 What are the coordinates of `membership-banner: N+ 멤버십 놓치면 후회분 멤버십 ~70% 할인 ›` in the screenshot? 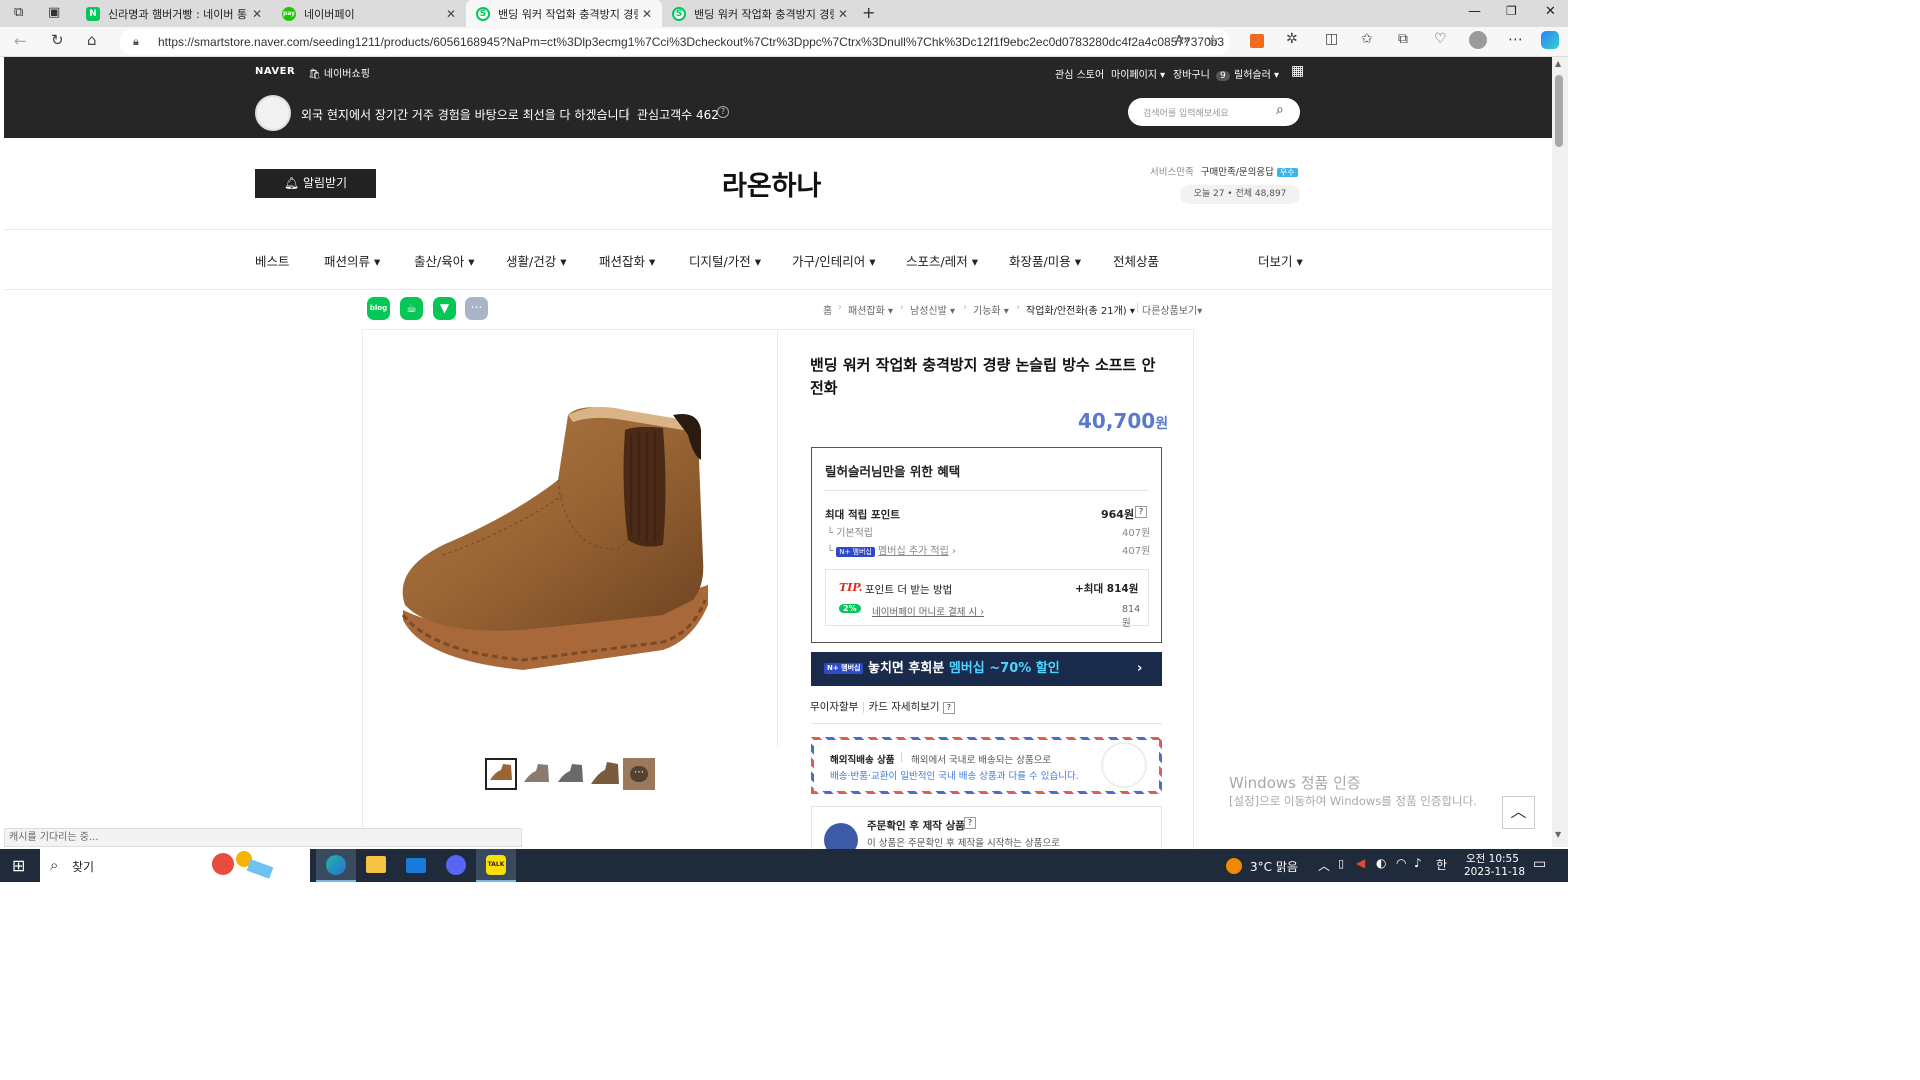 It's located at (986, 669).